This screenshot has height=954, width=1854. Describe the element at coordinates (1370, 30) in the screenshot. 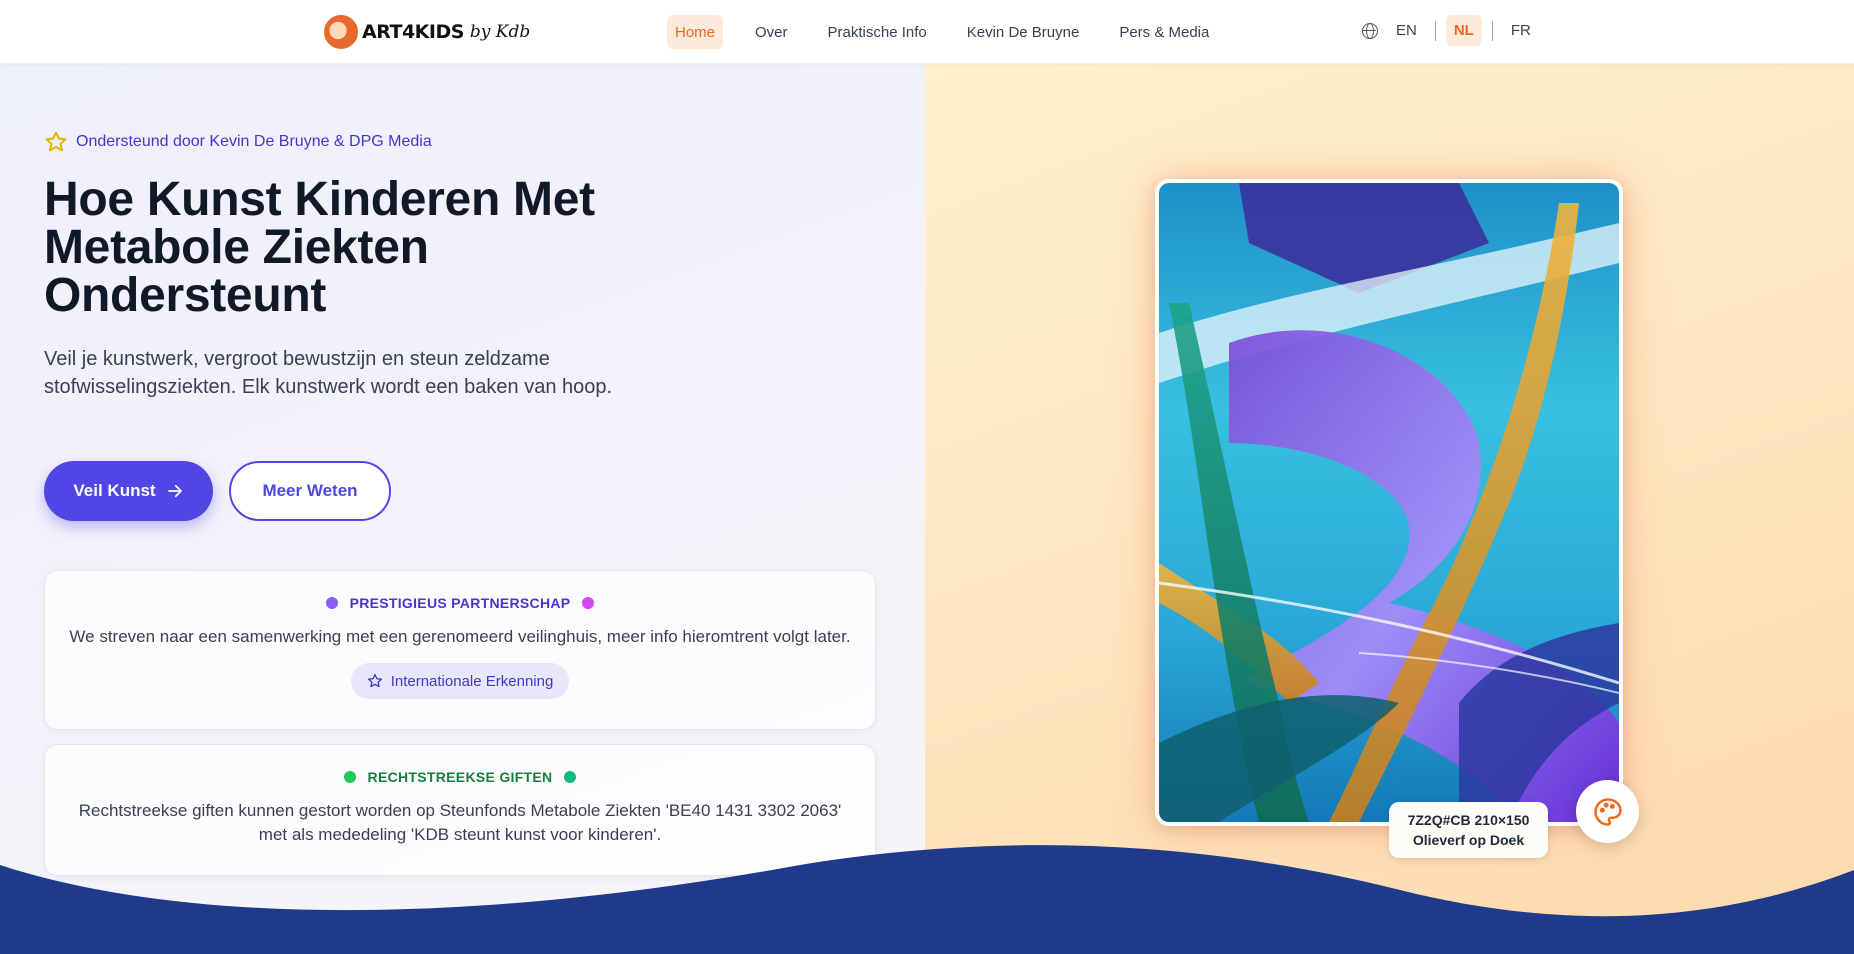

I see `globe-icon` at that location.